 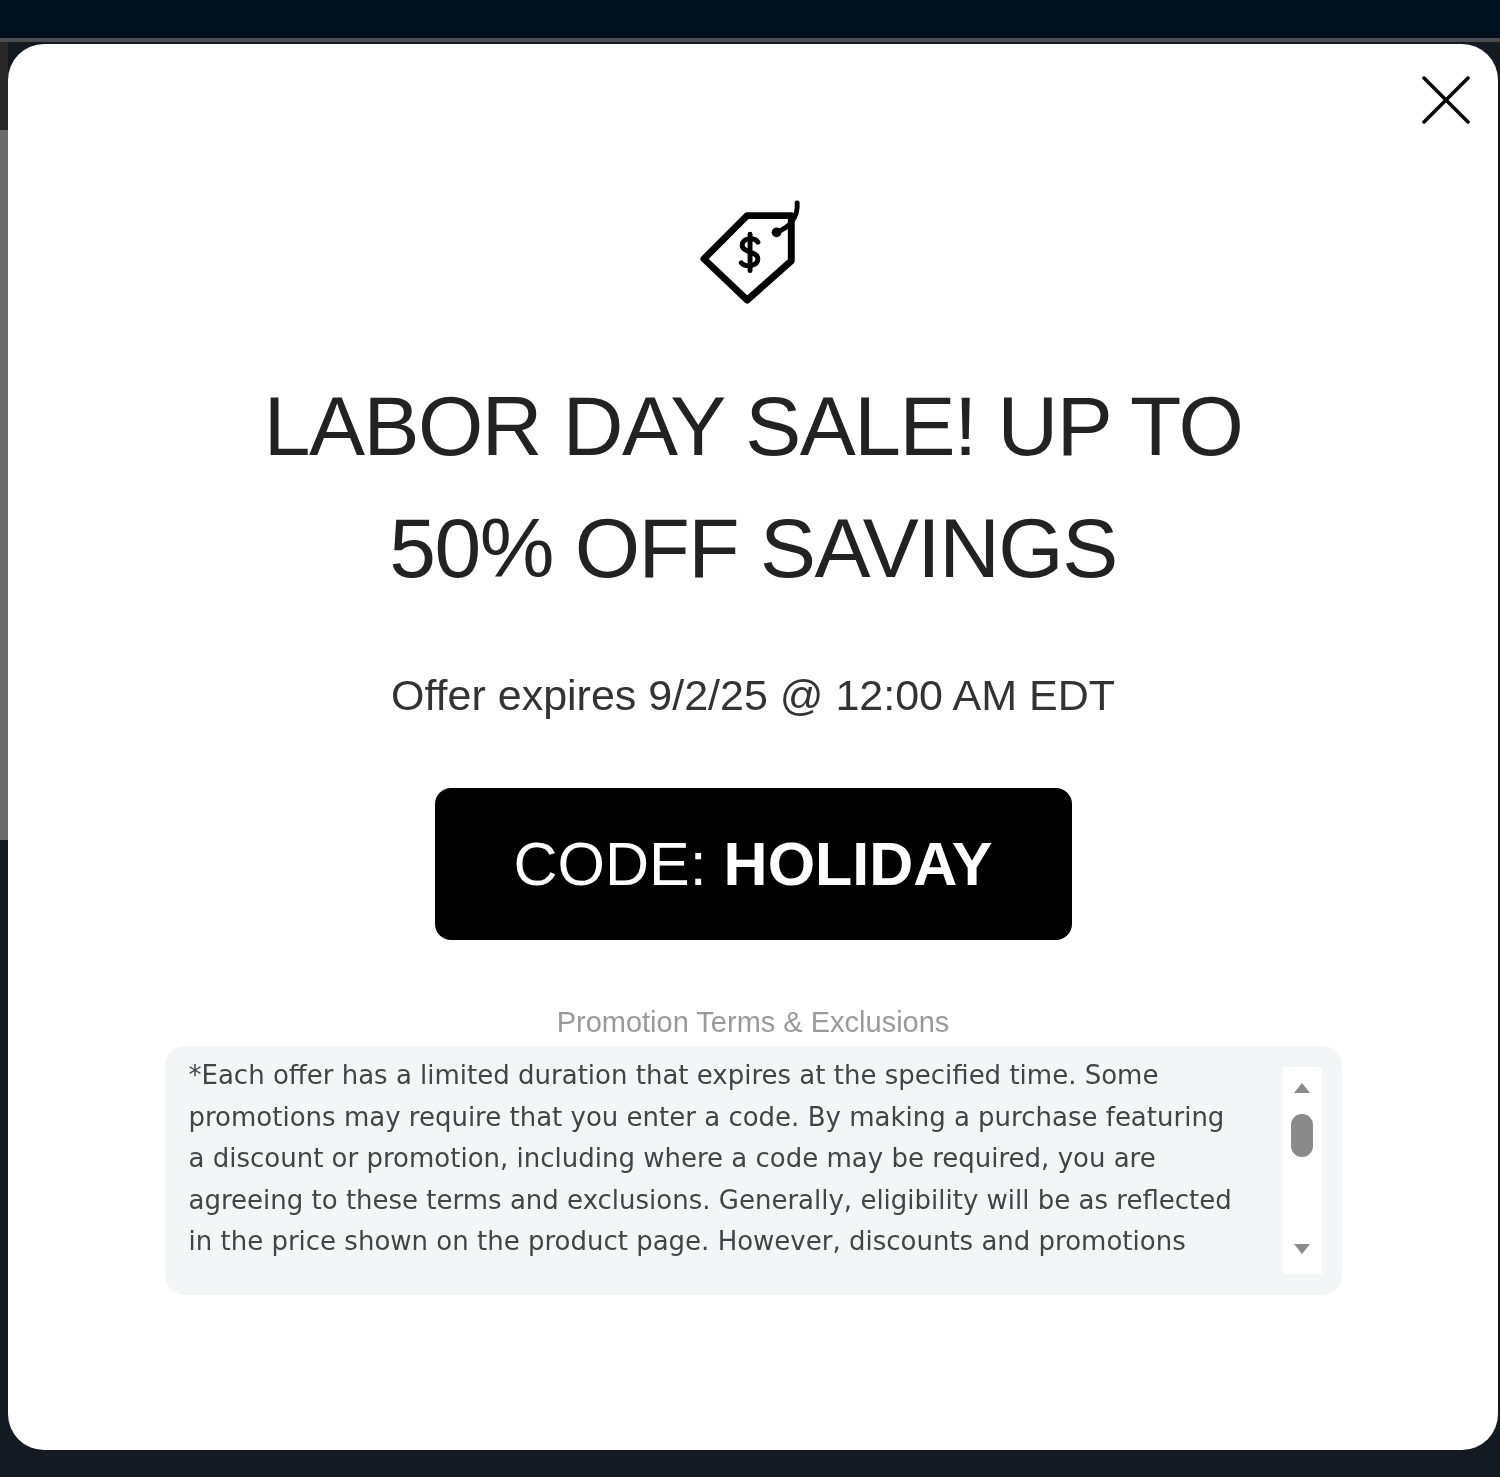 What do you see at coordinates (753, 1022) in the screenshot?
I see `terms-title: Promotion Terms & Exclusions` at bounding box center [753, 1022].